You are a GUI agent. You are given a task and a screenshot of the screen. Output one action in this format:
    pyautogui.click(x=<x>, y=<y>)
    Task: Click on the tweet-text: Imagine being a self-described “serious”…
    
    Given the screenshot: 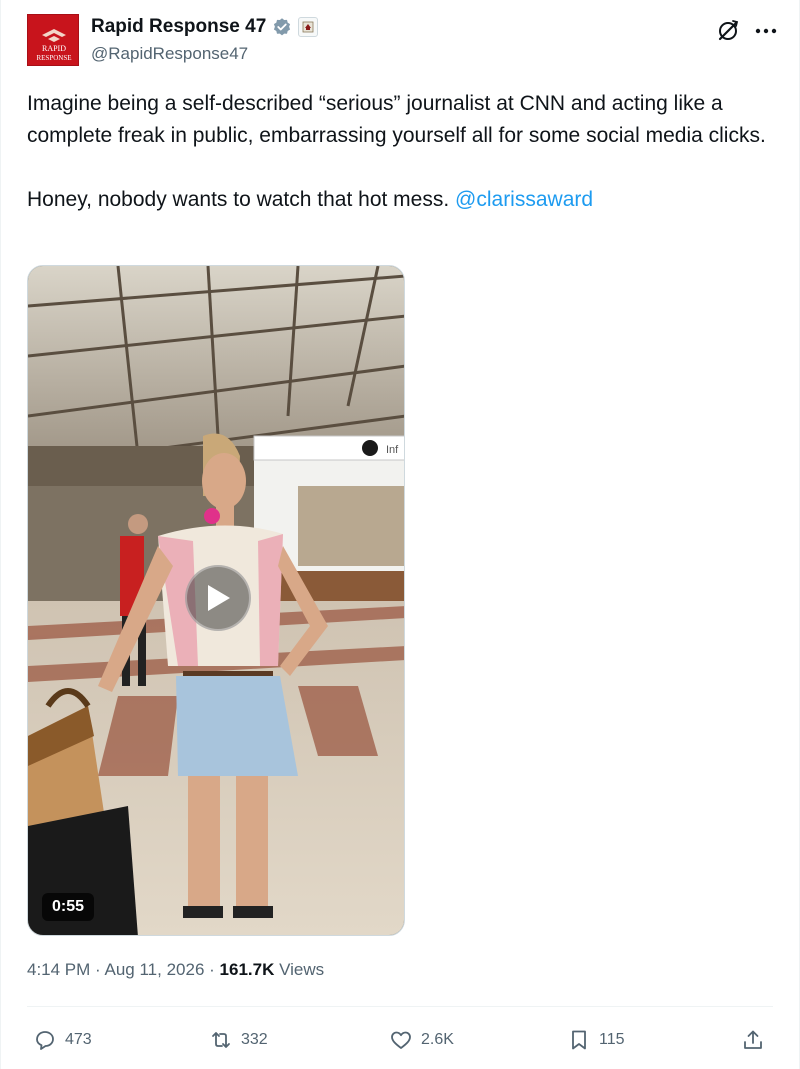 What is the action you would take?
    pyautogui.click(x=402, y=152)
    